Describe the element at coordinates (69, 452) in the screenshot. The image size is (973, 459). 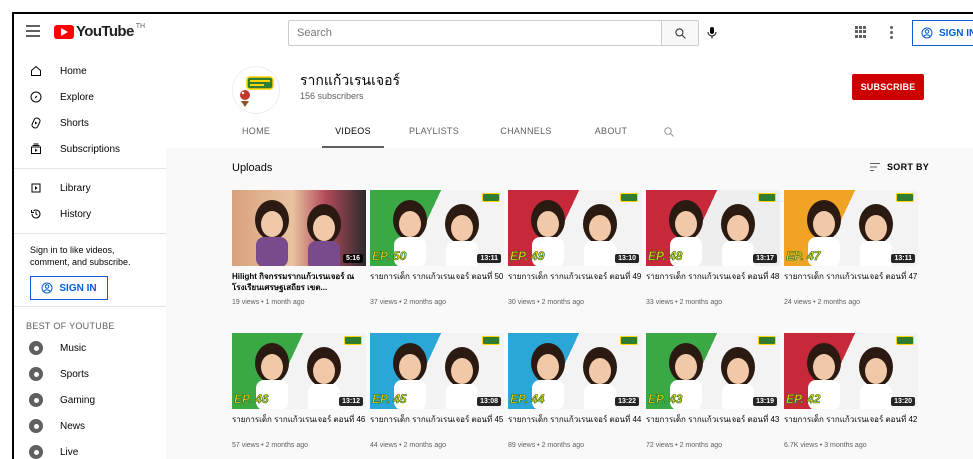
I see `sidebar-item-label: Live` at that location.